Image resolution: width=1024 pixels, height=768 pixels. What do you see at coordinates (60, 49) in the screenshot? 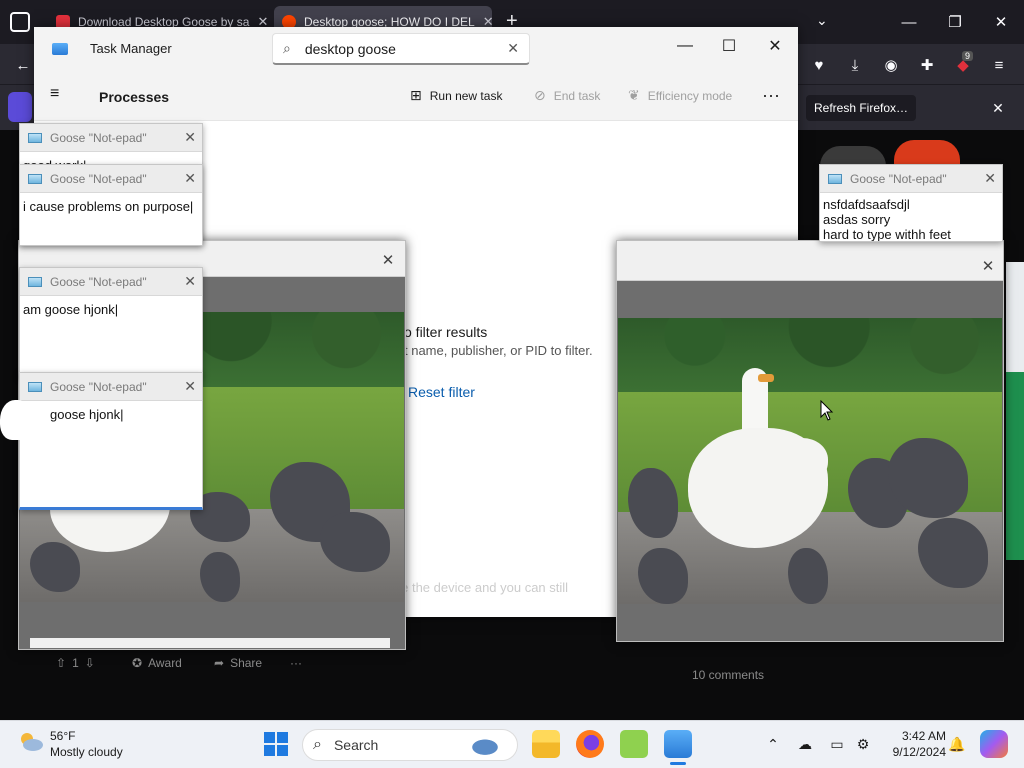
I see `task-manager-logo-icon` at bounding box center [60, 49].